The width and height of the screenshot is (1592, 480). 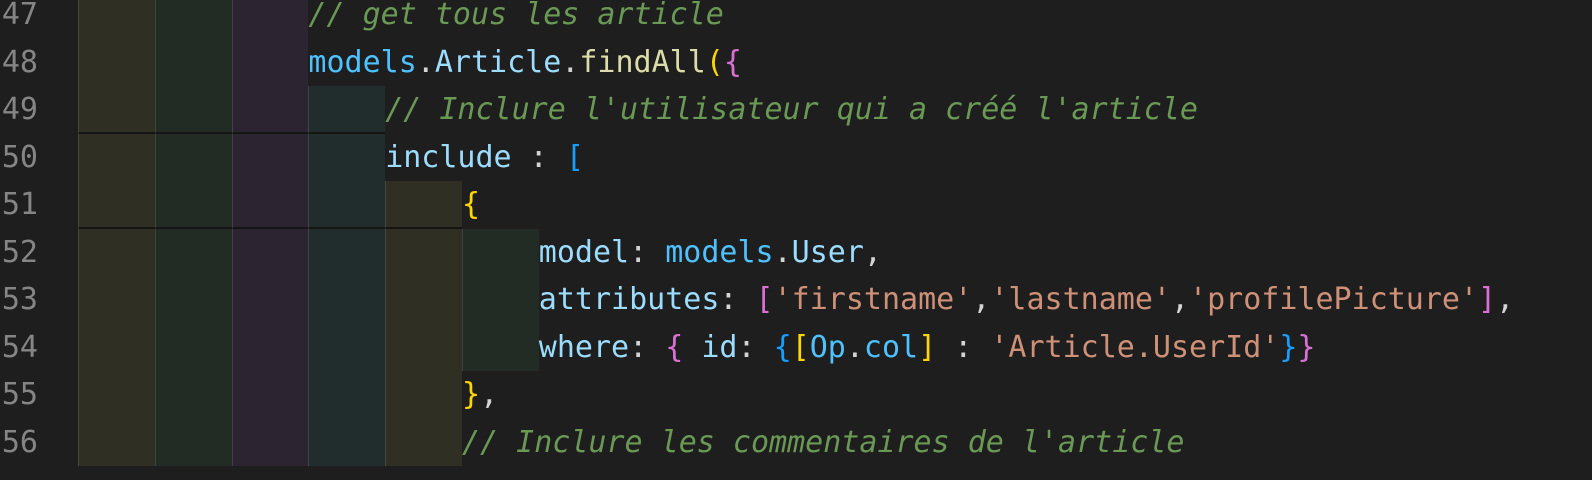 What do you see at coordinates (516, 16) in the screenshot?
I see `comment: // get tous les article` at bounding box center [516, 16].